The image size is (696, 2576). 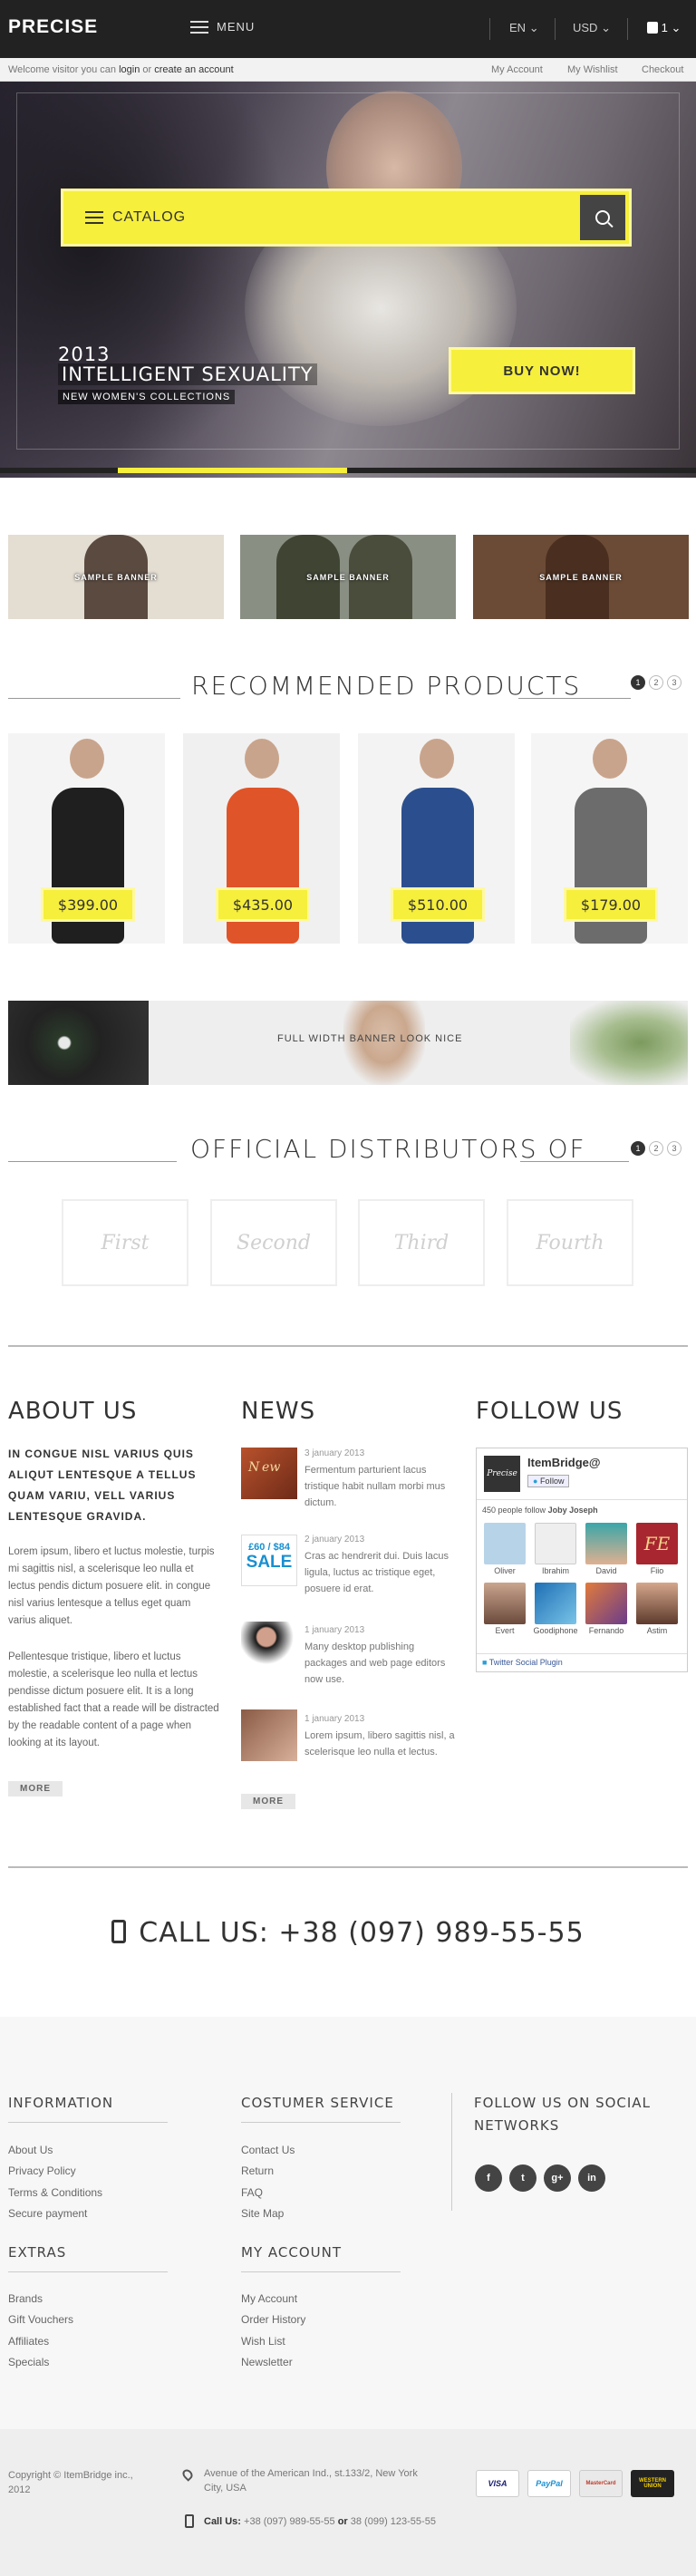 I want to click on distributor-logo: Fourth, so click(x=570, y=1242).